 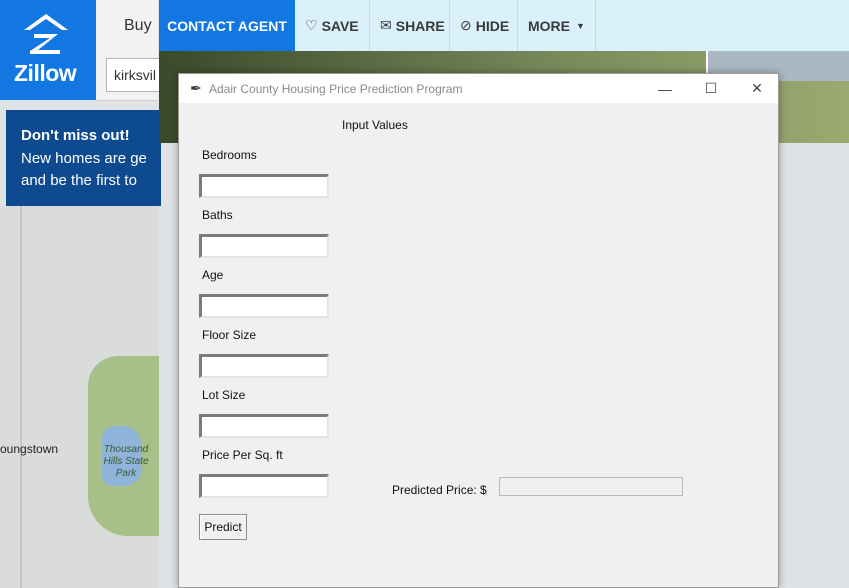 What do you see at coordinates (439, 490) in the screenshot?
I see `predicted-price-label: Predicted Price: $` at bounding box center [439, 490].